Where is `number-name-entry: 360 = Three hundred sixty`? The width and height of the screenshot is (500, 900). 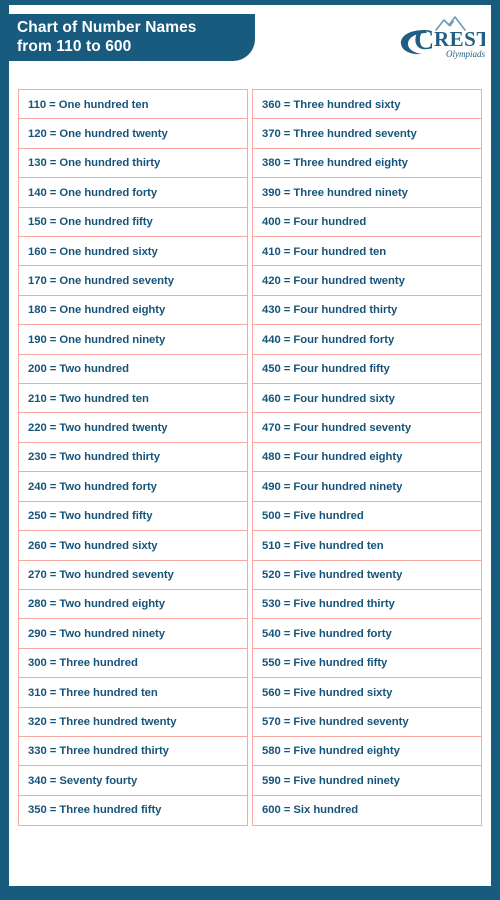 number-name-entry: 360 = Three hundred sixty is located at coordinates (331, 104).